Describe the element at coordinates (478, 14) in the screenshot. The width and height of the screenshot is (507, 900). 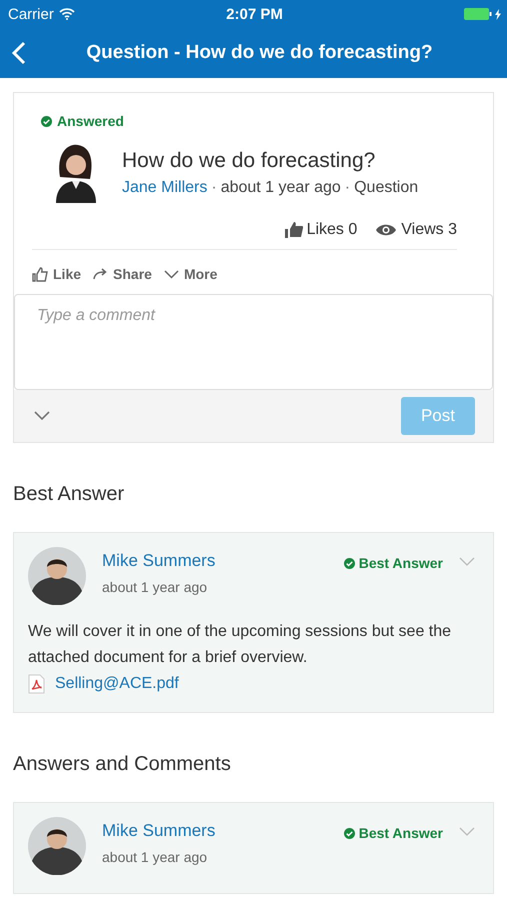
I see `battery-icon` at that location.